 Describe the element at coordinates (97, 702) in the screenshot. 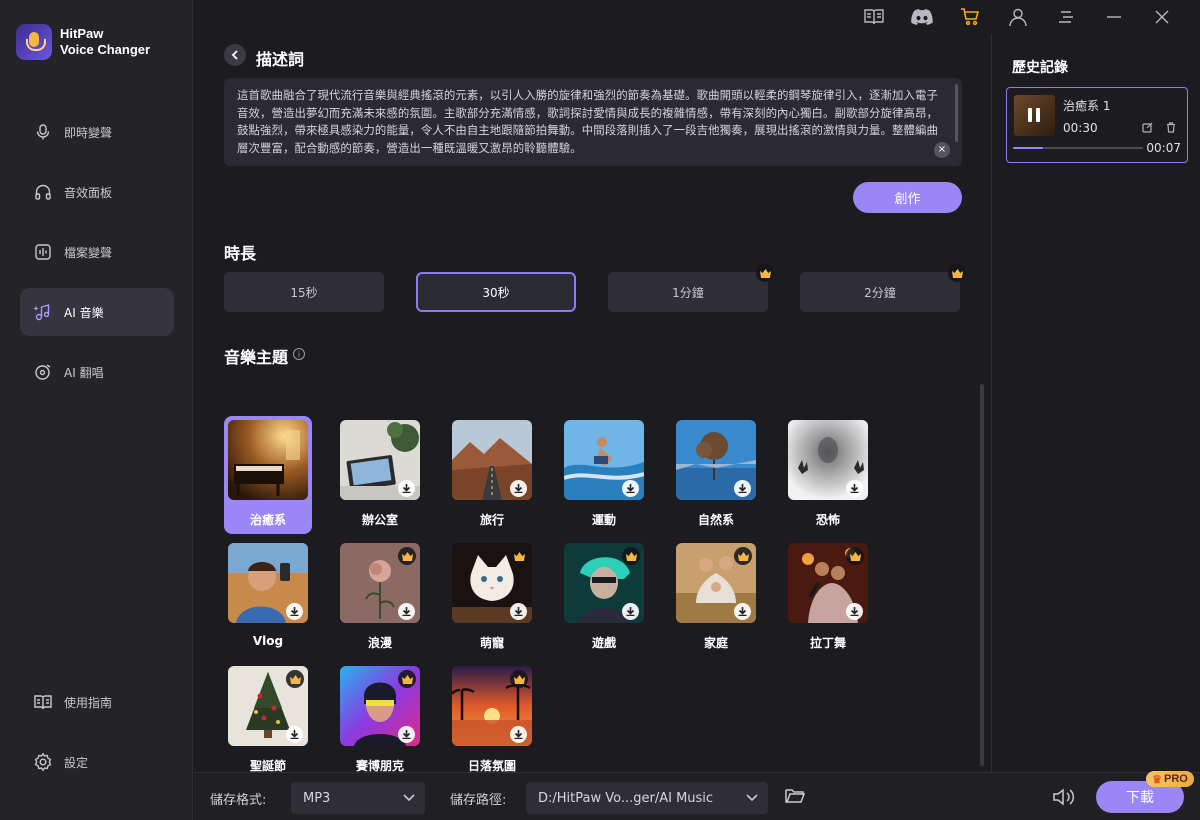

I see `sidebar-item-guide: 使用指南` at that location.